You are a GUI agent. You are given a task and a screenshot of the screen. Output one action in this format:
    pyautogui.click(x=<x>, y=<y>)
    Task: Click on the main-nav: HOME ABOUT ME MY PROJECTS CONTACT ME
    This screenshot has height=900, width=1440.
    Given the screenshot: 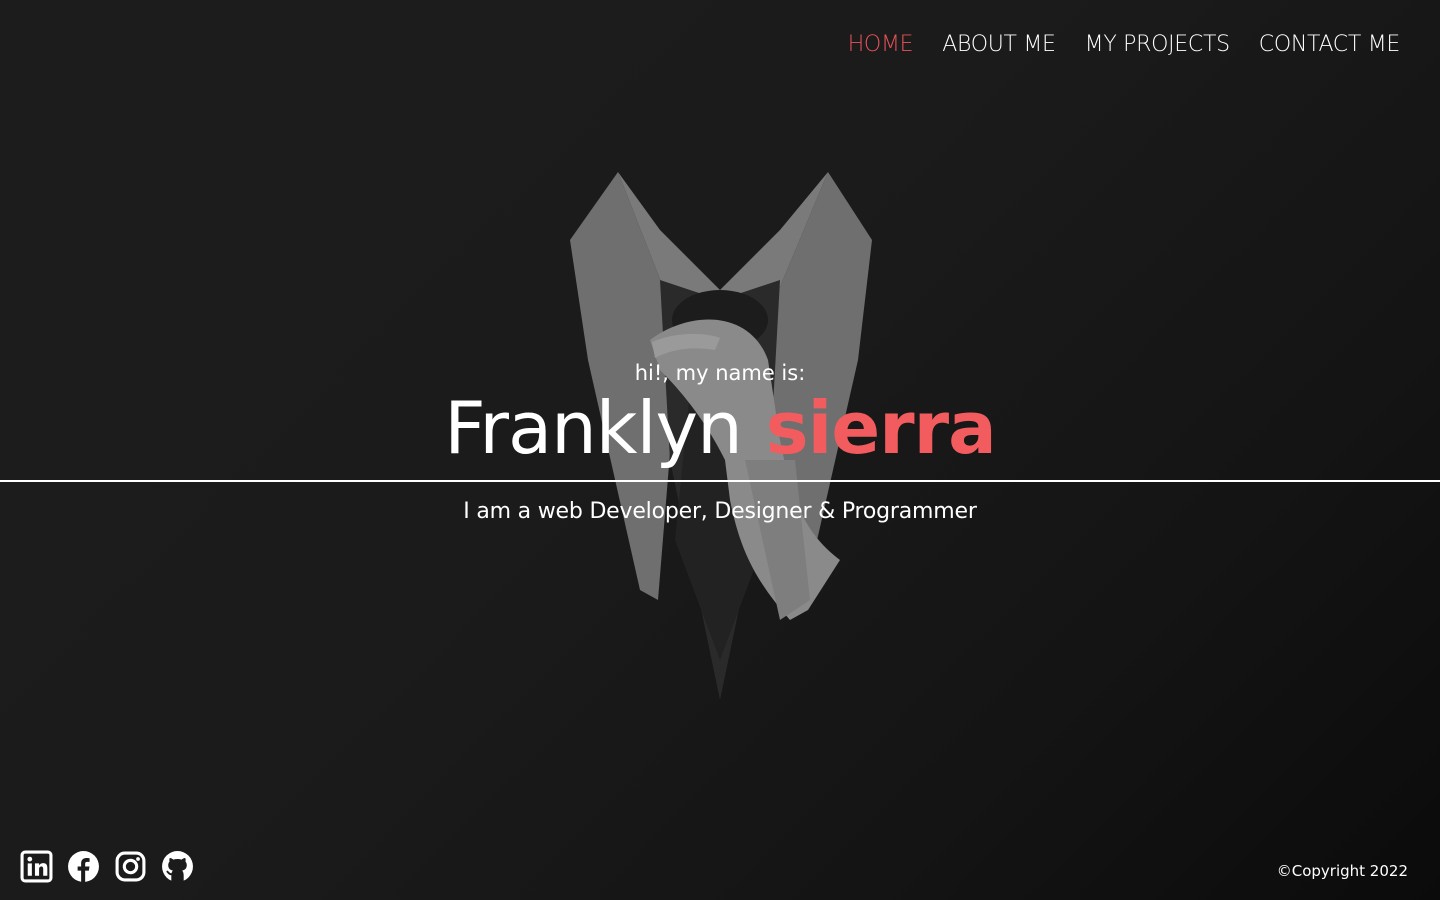 What is the action you would take?
    pyautogui.click(x=1124, y=45)
    